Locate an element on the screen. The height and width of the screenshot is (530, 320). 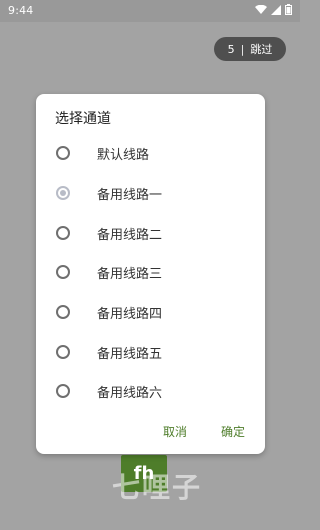
signal-icon is located at coordinates (276, 9).